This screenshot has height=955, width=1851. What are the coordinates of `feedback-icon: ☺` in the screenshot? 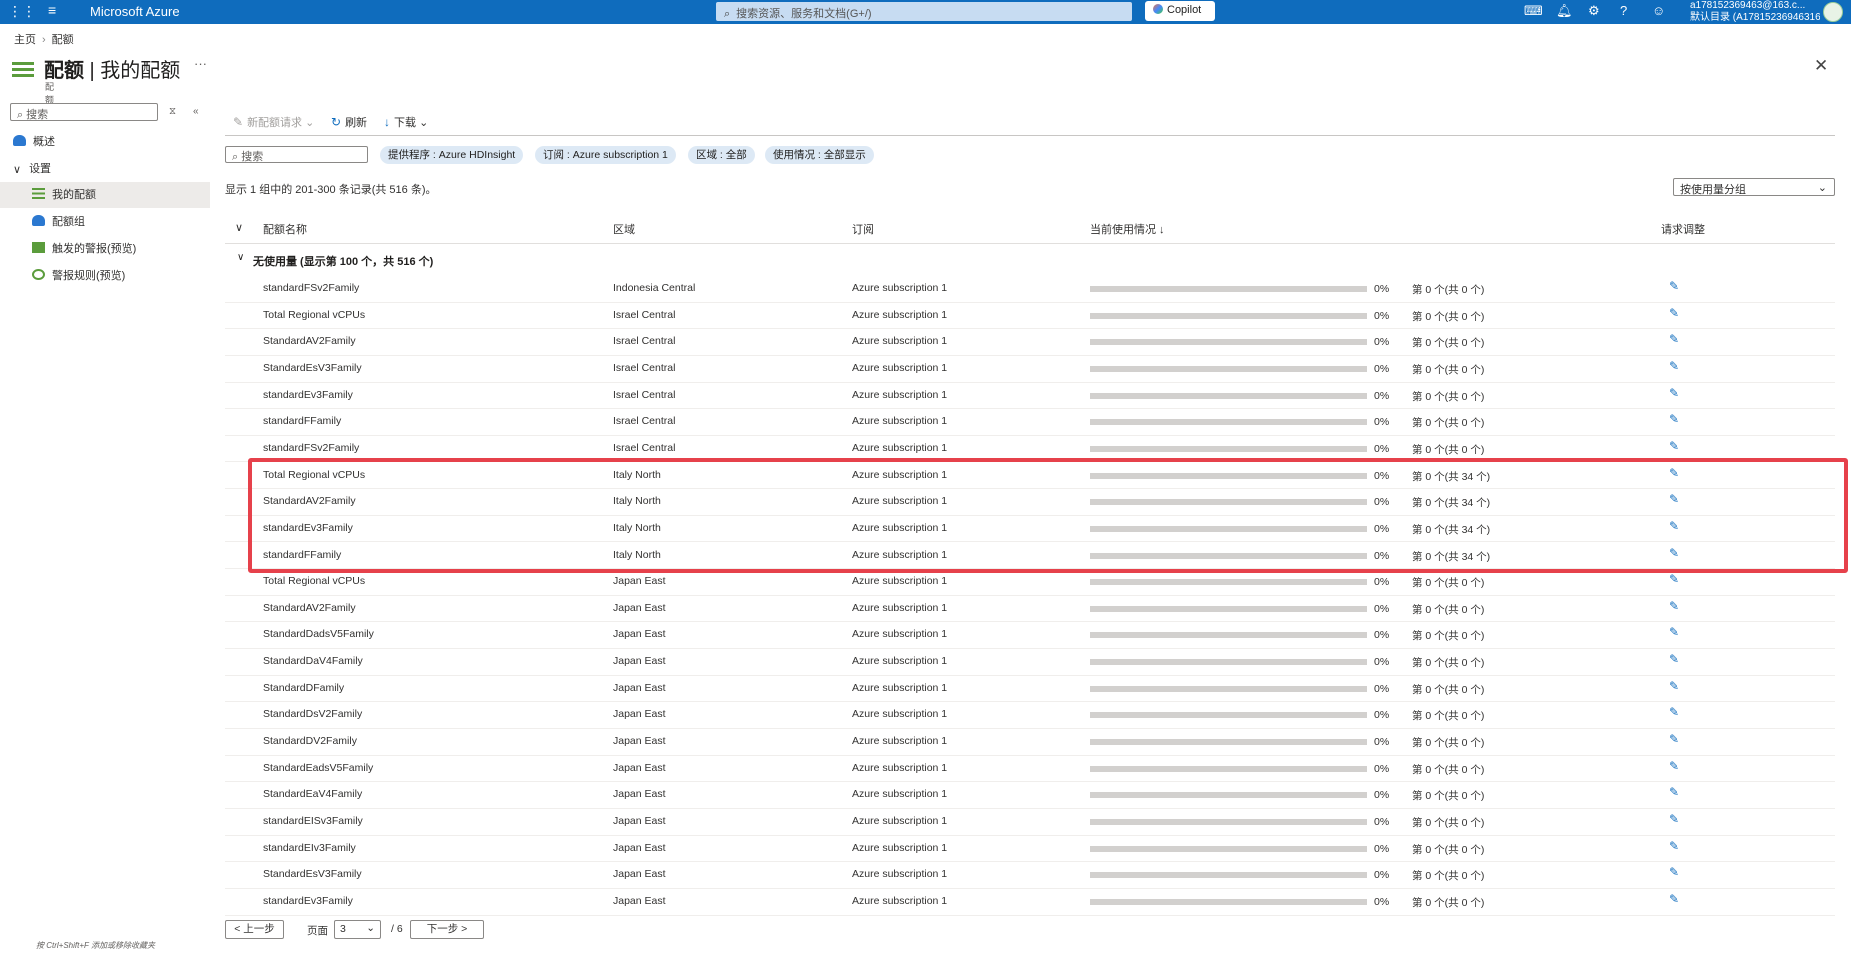 It's located at (1658, 10).